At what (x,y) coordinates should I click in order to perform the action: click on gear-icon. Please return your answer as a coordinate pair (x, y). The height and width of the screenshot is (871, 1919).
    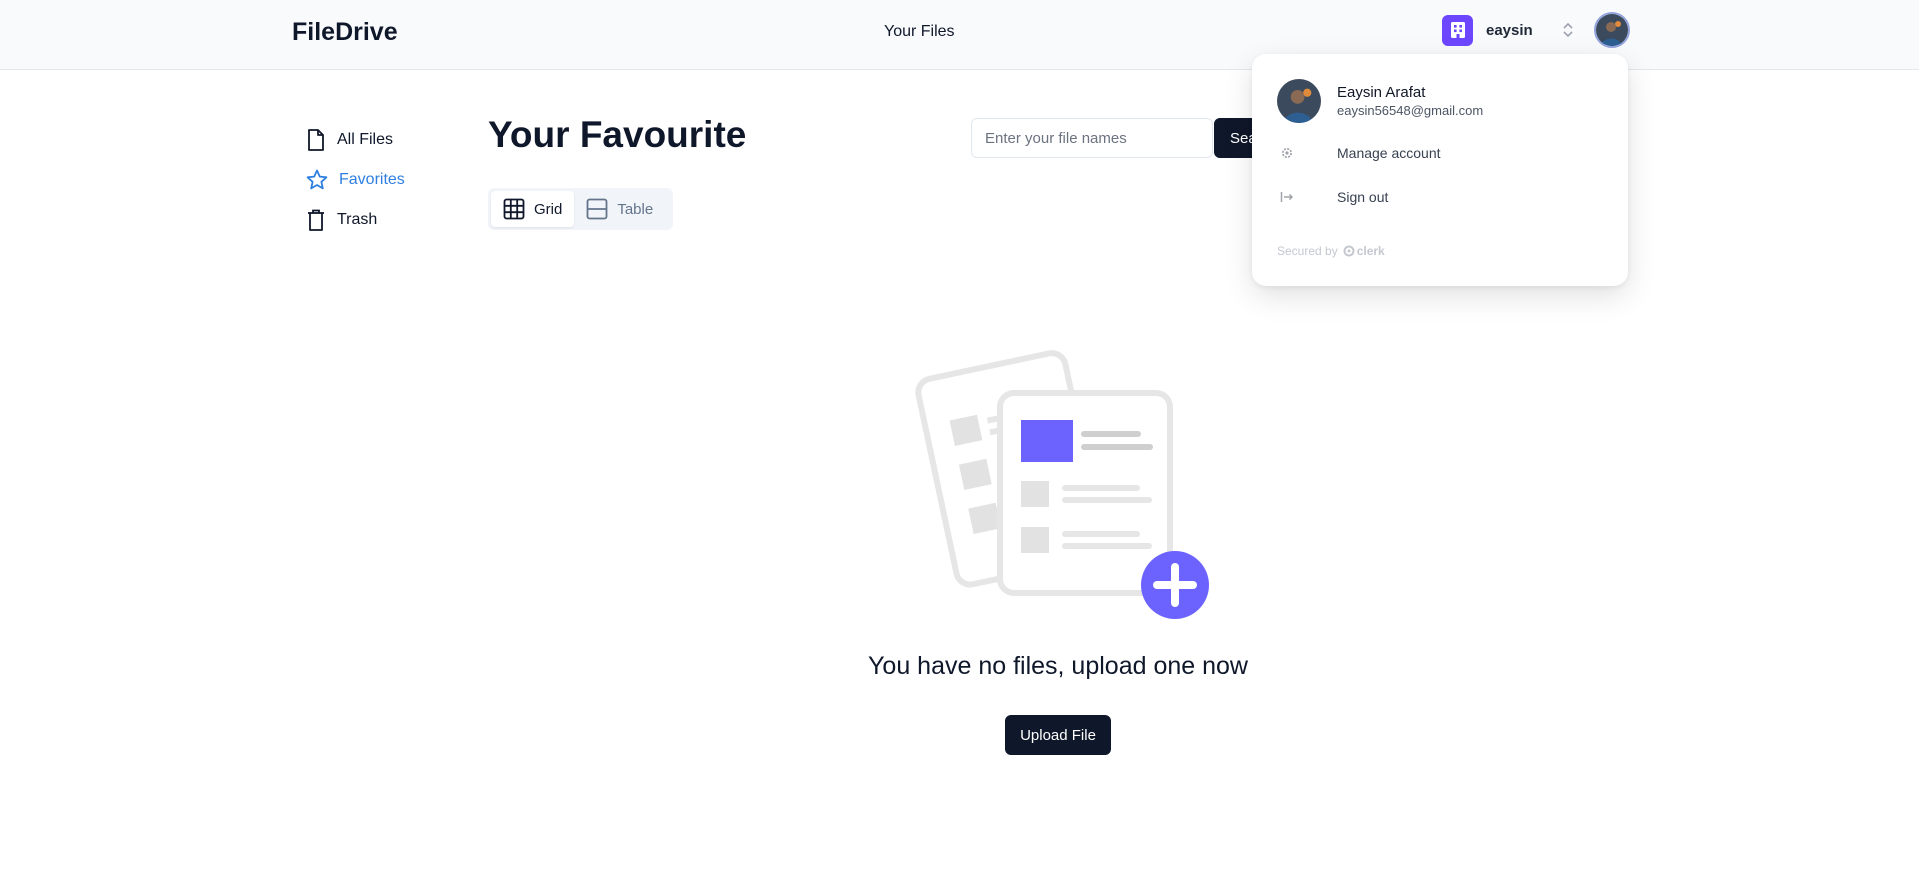
    Looking at the image, I should click on (1287, 153).